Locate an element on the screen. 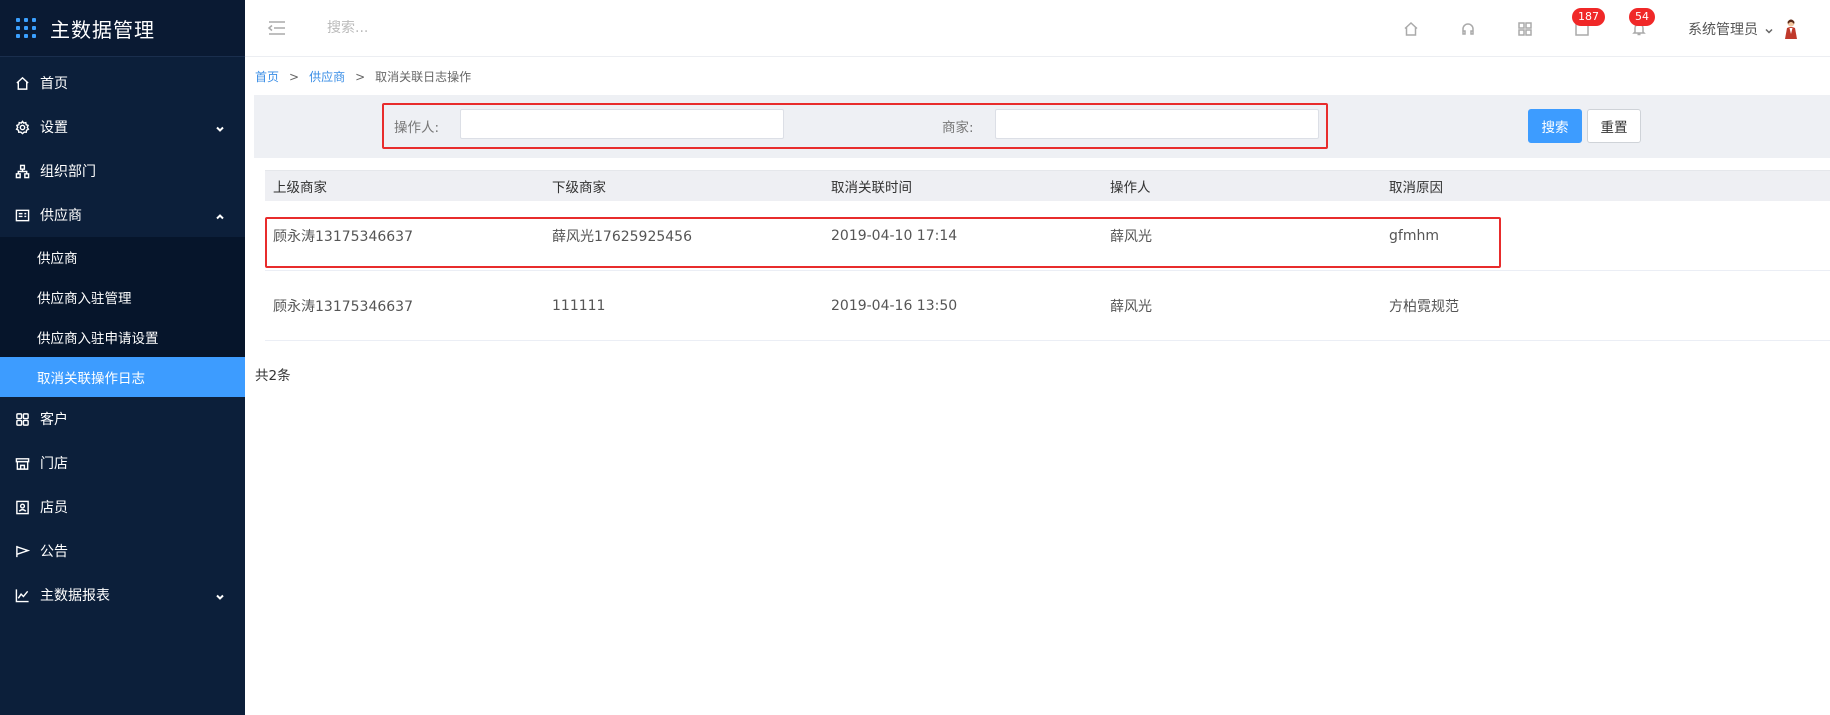 The height and width of the screenshot is (715, 1830). sidebar-item-reports: 主数据报表 is located at coordinates (122, 595).